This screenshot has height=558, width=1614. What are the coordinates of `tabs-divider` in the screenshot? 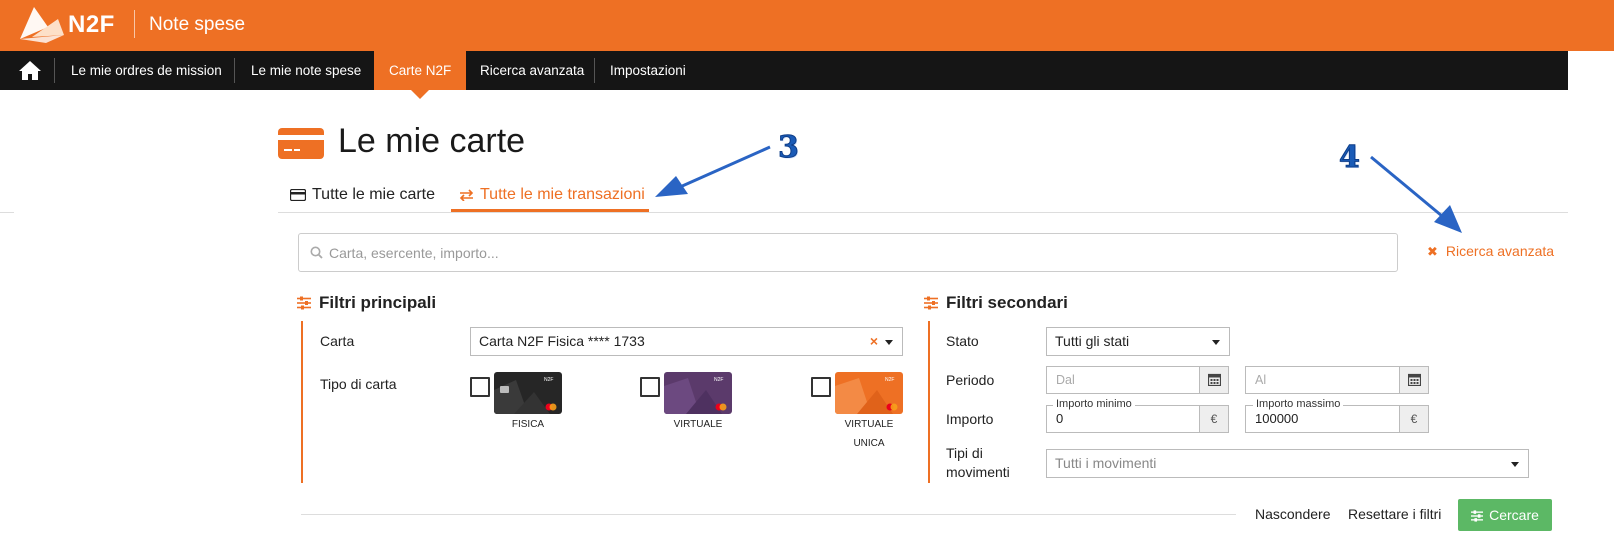 It's located at (923, 212).